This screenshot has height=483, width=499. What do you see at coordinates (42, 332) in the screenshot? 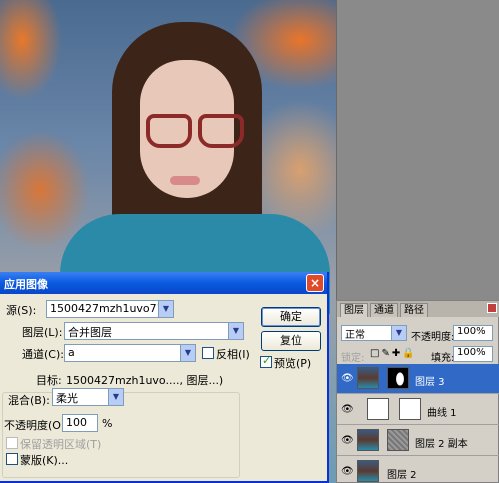
I see `layer-label: 图层(L):` at bounding box center [42, 332].